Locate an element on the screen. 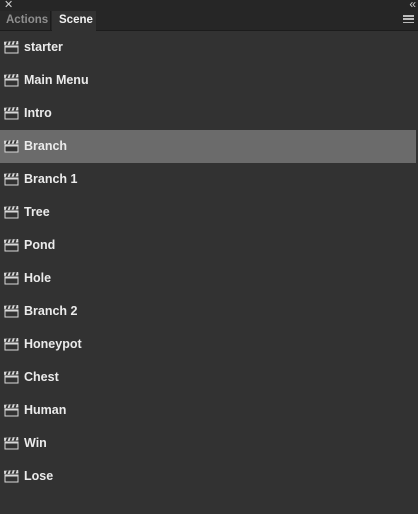  scene-row: Tree is located at coordinates (209, 212).